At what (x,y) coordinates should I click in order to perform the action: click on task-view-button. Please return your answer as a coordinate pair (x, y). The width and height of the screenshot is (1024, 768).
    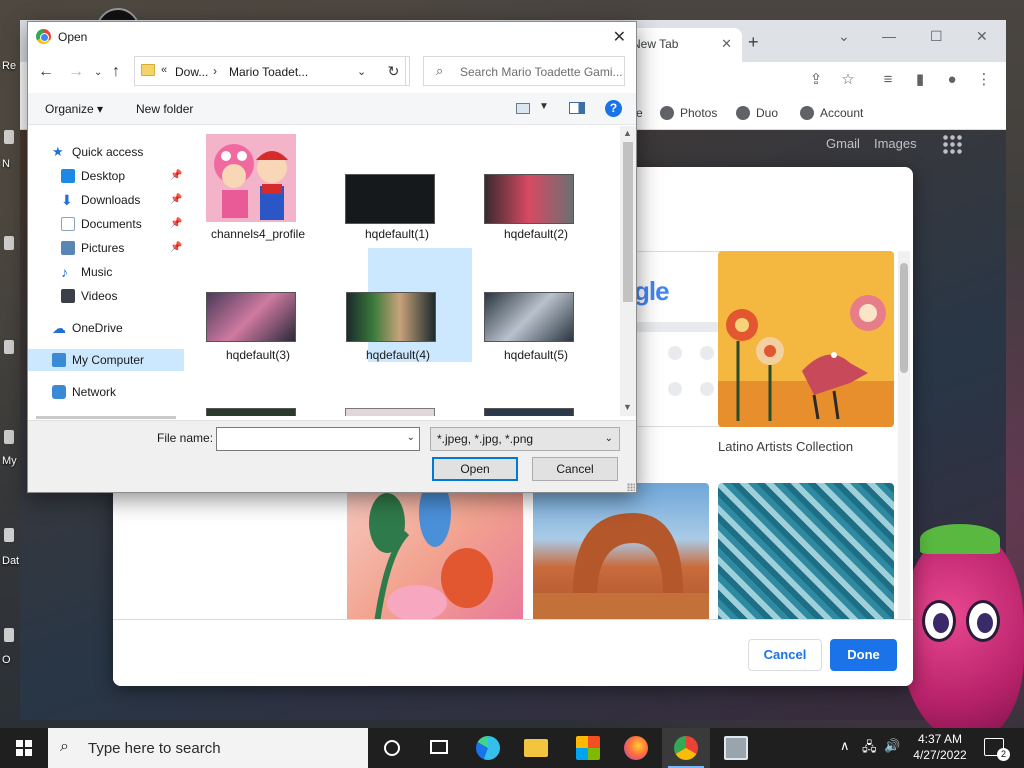
    Looking at the image, I should click on (440, 748).